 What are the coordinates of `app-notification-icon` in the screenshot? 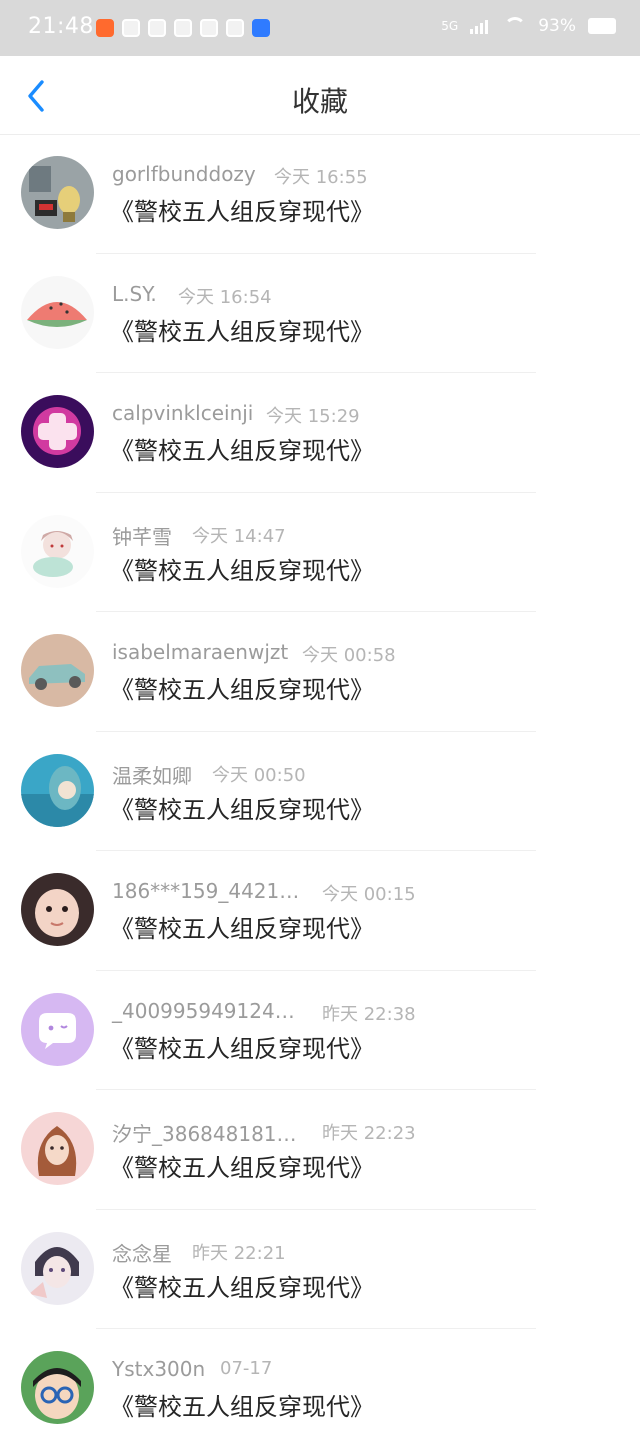 It's located at (105, 28).